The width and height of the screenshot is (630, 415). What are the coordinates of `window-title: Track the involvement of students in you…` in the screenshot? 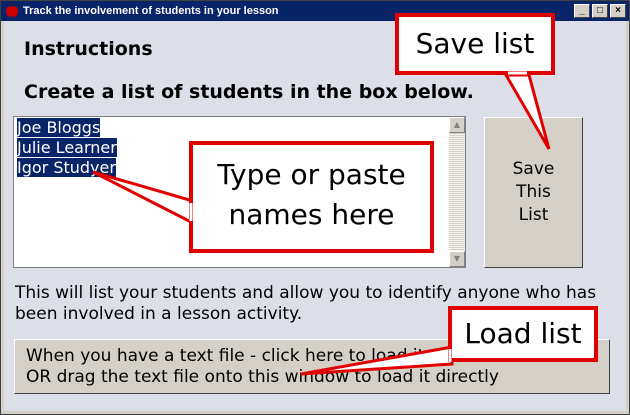 It's located at (151, 11).